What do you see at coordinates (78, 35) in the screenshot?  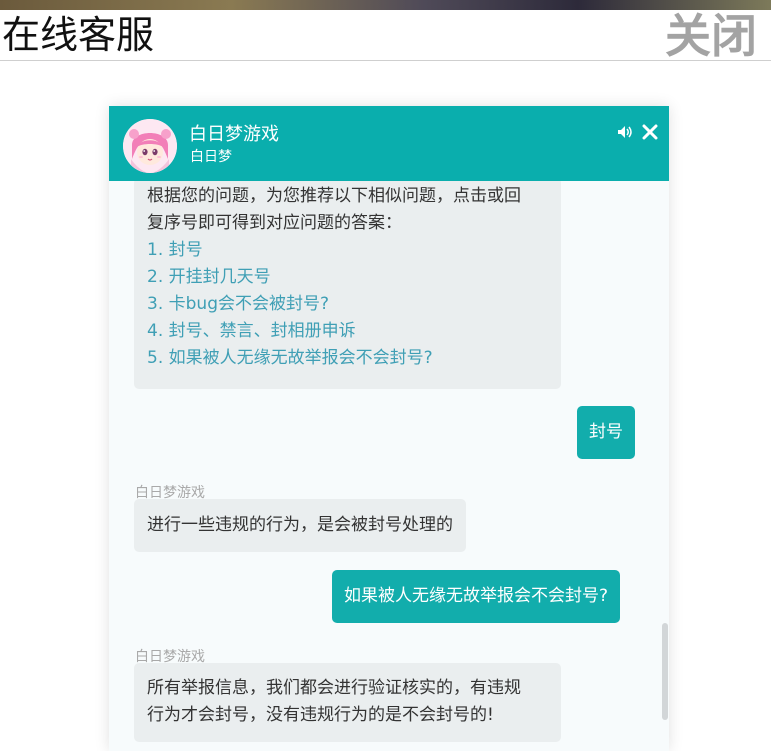 I see `page-title: 在线客服` at bounding box center [78, 35].